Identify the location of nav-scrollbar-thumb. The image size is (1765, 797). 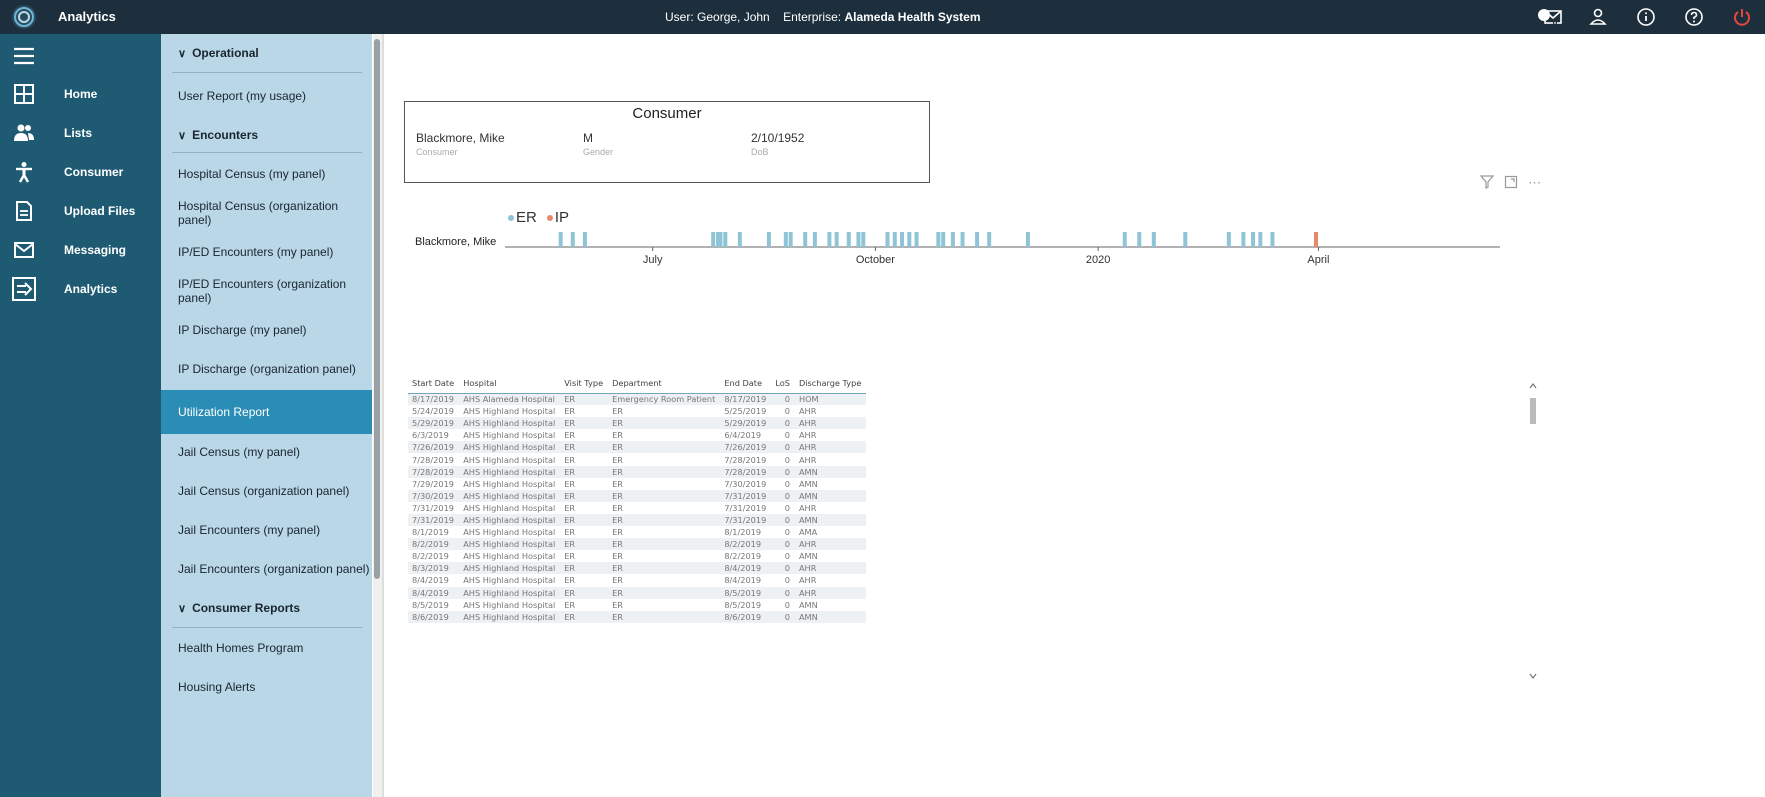
(377, 309).